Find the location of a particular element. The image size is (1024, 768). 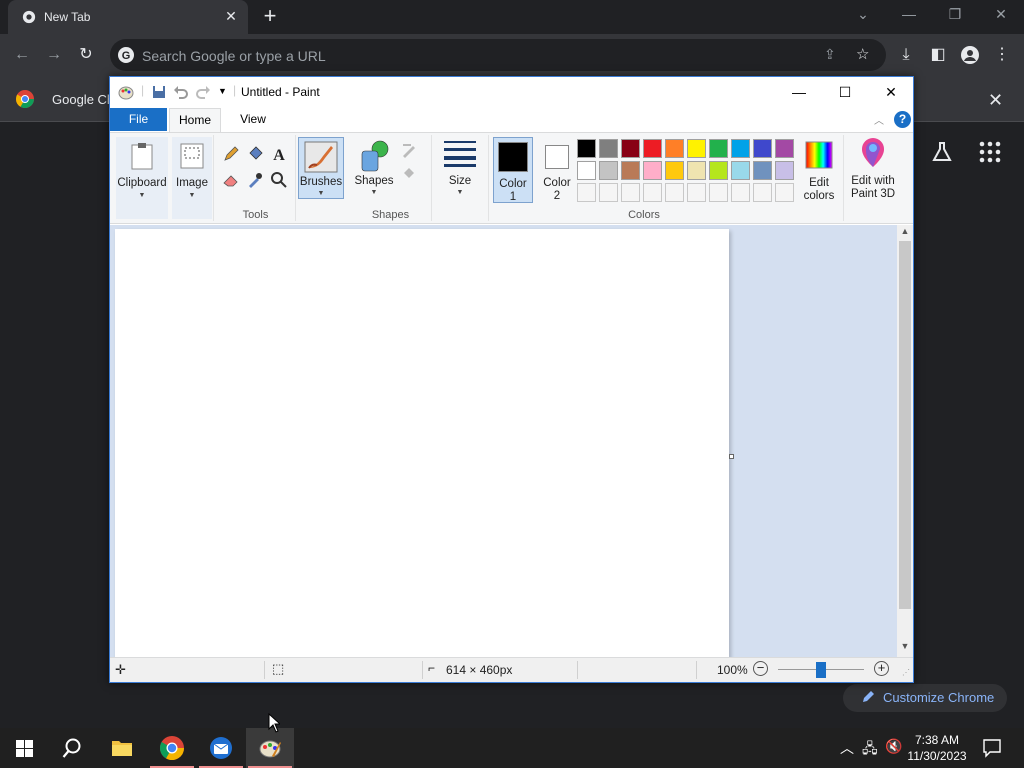

zoom-in-button: + is located at coordinates (881, 668).